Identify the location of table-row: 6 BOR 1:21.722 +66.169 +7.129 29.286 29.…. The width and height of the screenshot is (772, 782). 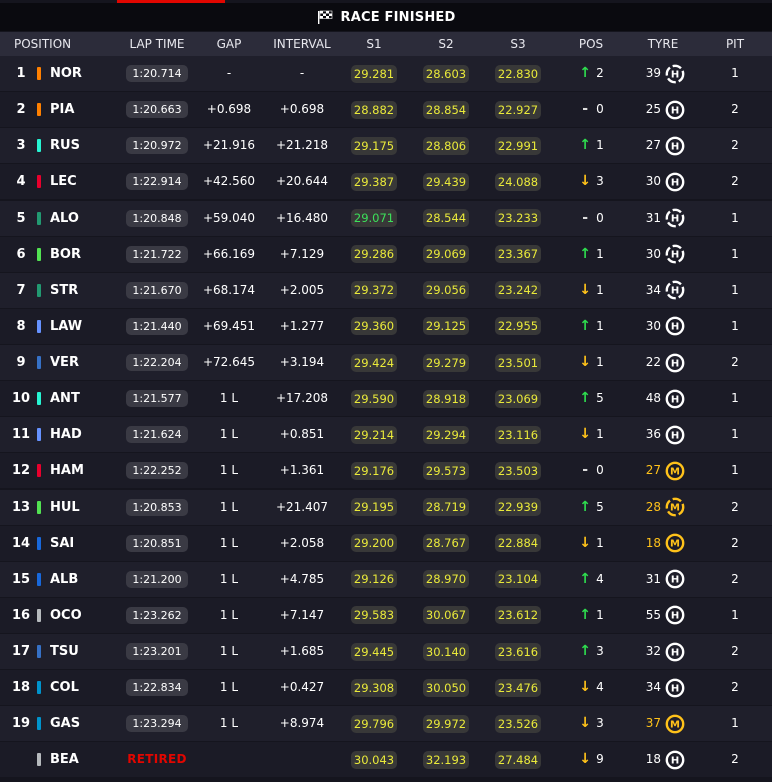
(386, 254).